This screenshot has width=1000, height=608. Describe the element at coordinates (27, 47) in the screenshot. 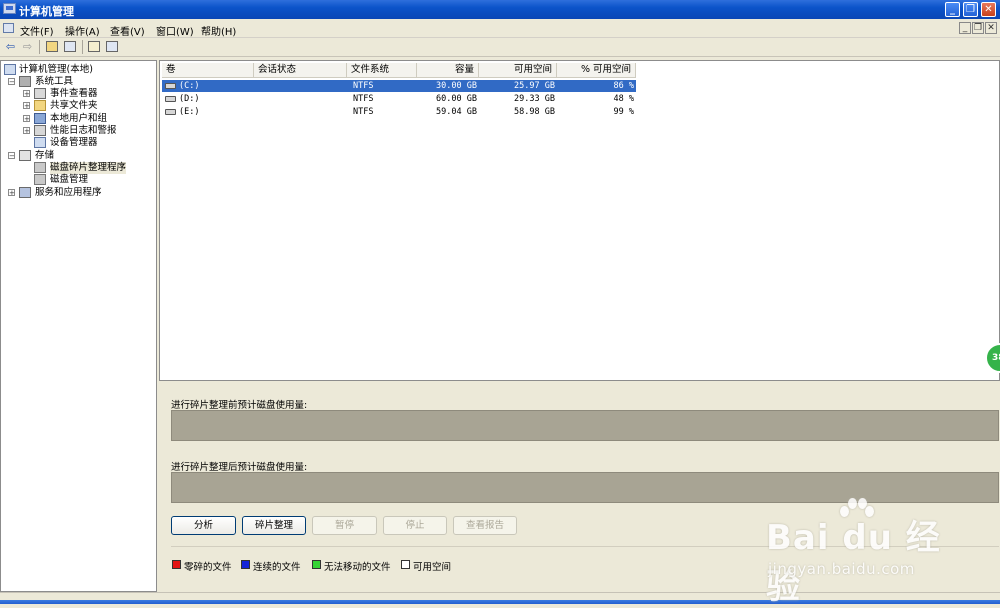

I see `forward-arrow-icon: ⇨` at that location.